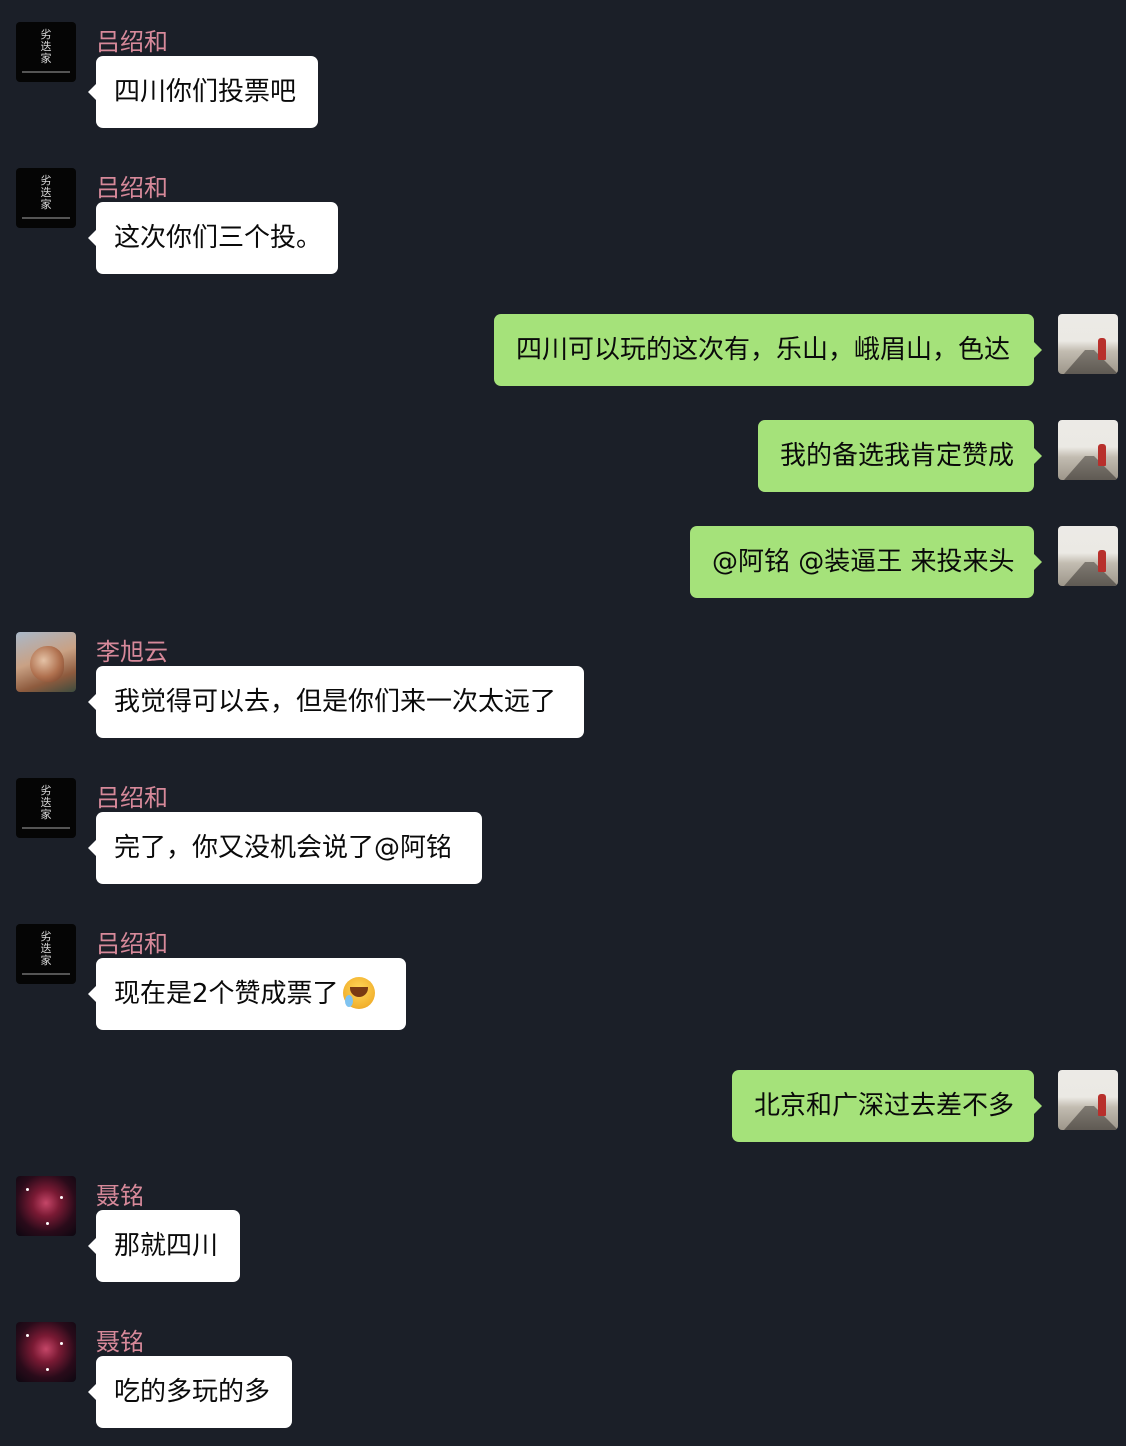 The image size is (1126, 1446). What do you see at coordinates (563, 562) in the screenshot?
I see `message-row: @阿铭 @装逼王 来投来头` at bounding box center [563, 562].